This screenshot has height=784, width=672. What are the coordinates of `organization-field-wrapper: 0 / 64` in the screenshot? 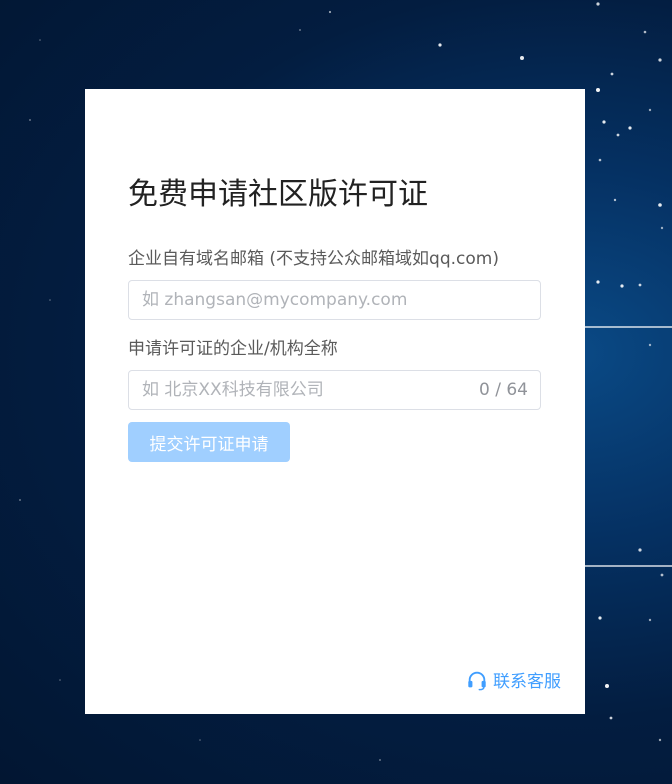 It's located at (334, 390).